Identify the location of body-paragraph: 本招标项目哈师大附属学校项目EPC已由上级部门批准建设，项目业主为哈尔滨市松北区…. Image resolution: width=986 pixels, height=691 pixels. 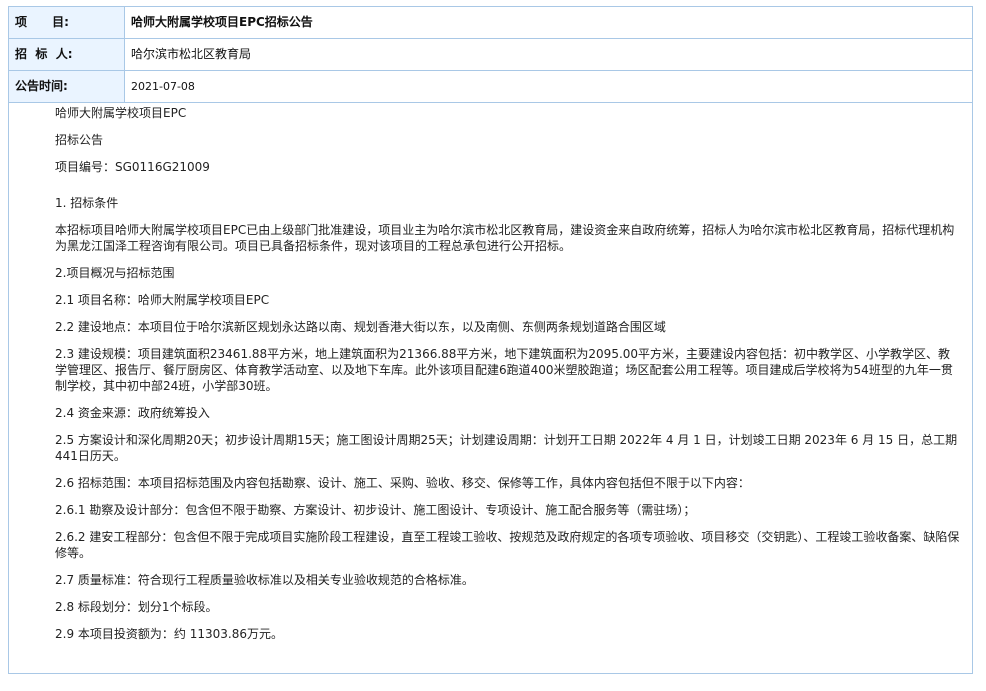
(505, 238).